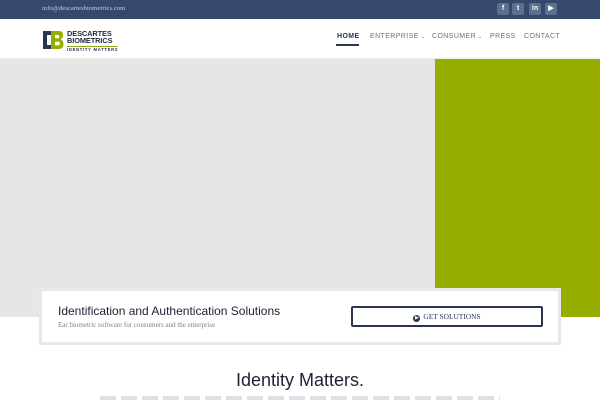 This screenshot has width=600, height=400. Describe the element at coordinates (454, 36) in the screenshot. I see `nav-label-consumer: CONSUMER` at that location.